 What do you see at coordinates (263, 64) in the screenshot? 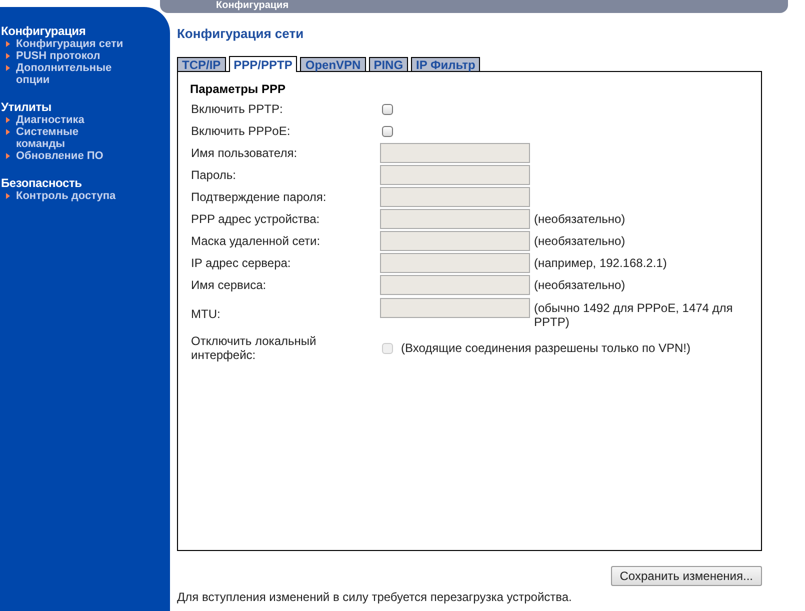
I see `tab: PPP/PPTP` at bounding box center [263, 64].